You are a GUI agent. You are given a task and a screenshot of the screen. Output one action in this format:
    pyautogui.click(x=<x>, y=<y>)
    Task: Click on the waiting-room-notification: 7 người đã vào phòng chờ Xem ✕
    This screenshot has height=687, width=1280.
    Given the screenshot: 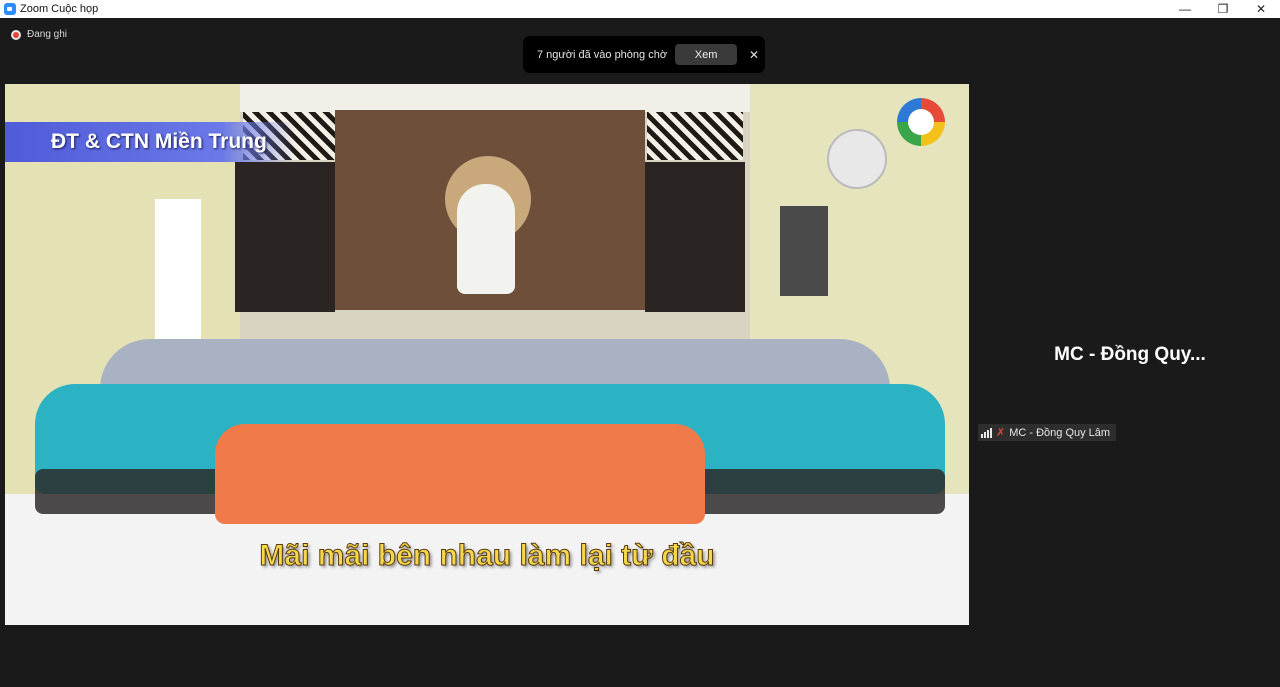 What is the action you would take?
    pyautogui.click(x=644, y=54)
    